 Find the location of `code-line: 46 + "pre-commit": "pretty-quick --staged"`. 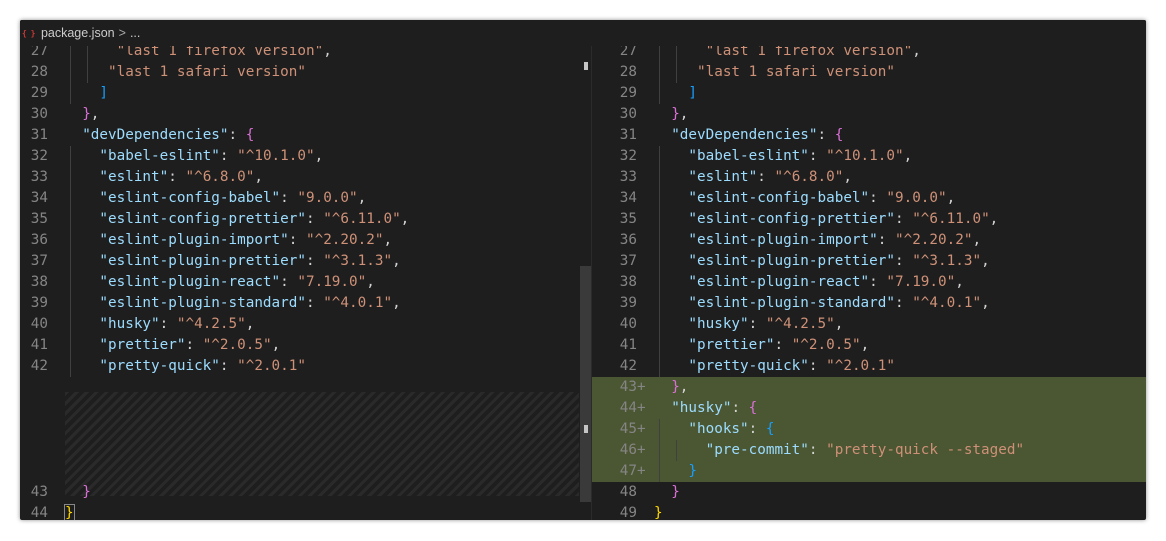

code-line: 46 + "pre-commit": "pretty-quick --staged" is located at coordinates (869, 450).